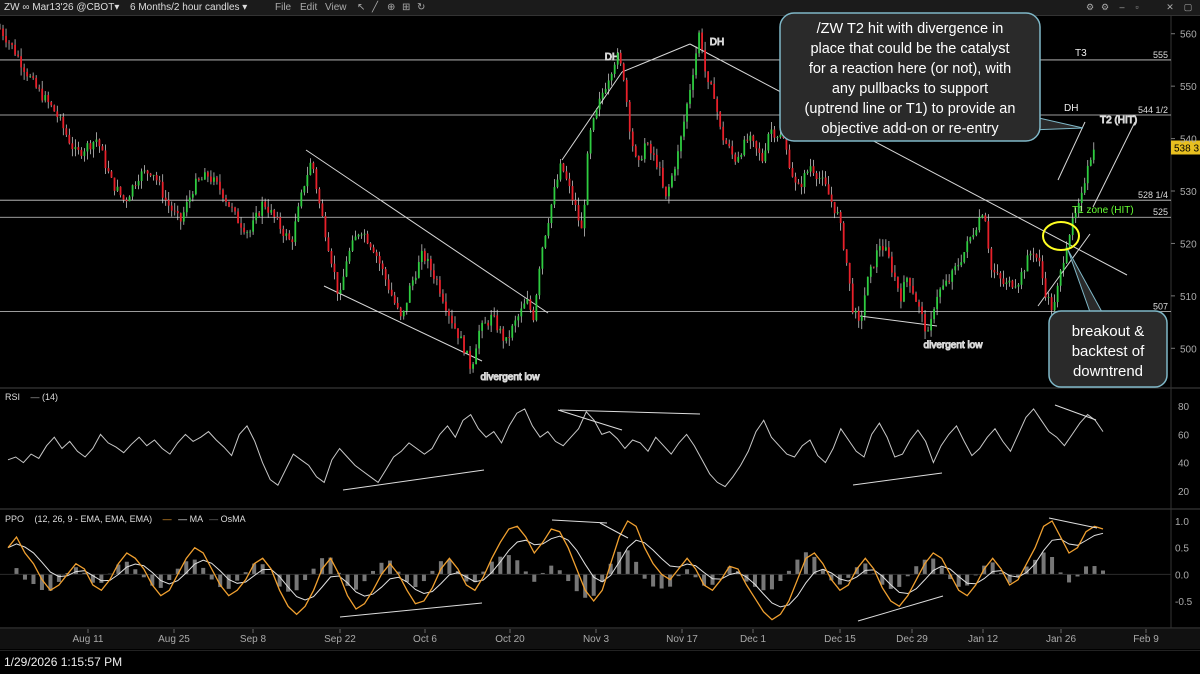  Describe the element at coordinates (717, 42) in the screenshot. I see `dh-label: DH` at that location.